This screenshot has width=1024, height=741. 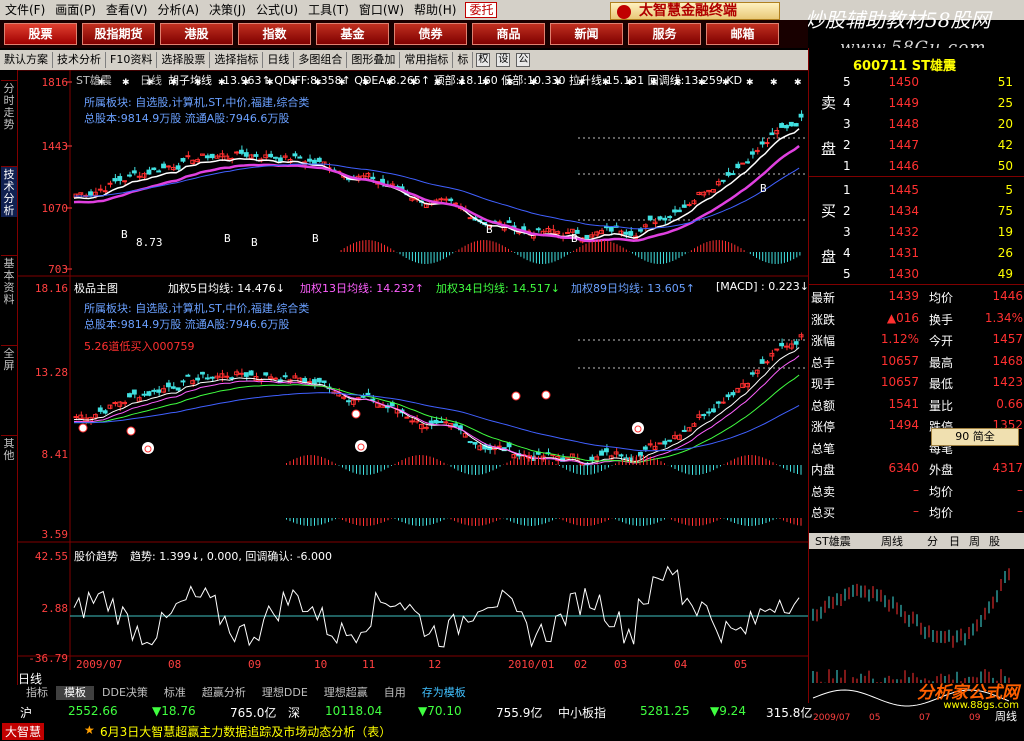 I want to click on btab-ideal-dde: 理想DDE, so click(x=285, y=693).